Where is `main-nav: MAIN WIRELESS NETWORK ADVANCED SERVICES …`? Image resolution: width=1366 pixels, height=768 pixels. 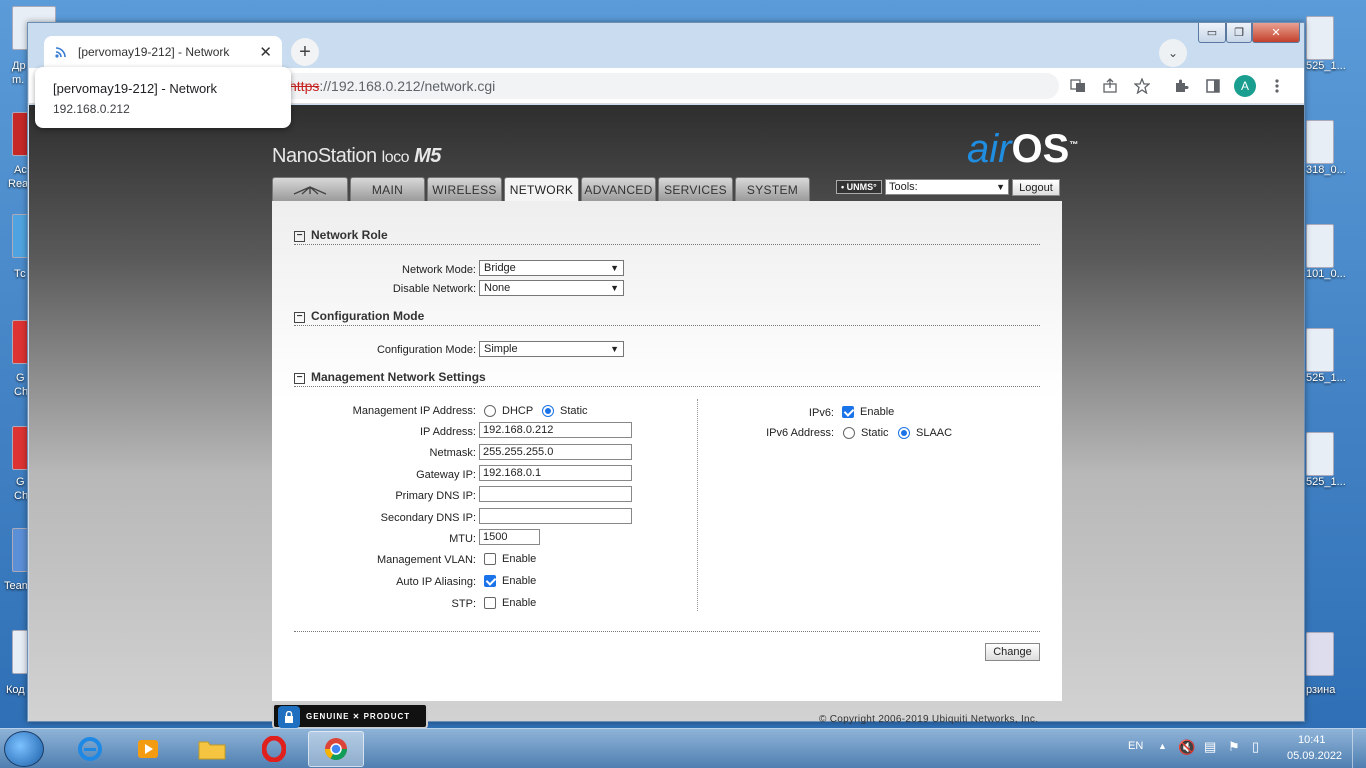
main-nav: MAIN WIRELESS NETWORK ADVANCED SERVICES … is located at coordinates (541, 189).